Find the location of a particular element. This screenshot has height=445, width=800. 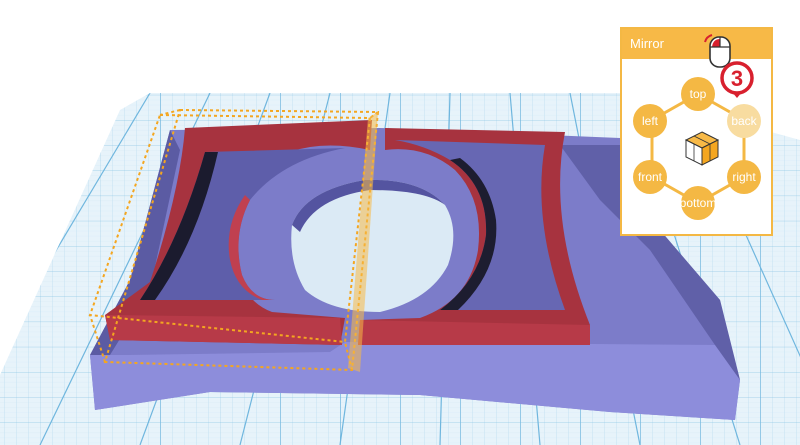

mirror-front-button: front is located at coordinates (650, 177).